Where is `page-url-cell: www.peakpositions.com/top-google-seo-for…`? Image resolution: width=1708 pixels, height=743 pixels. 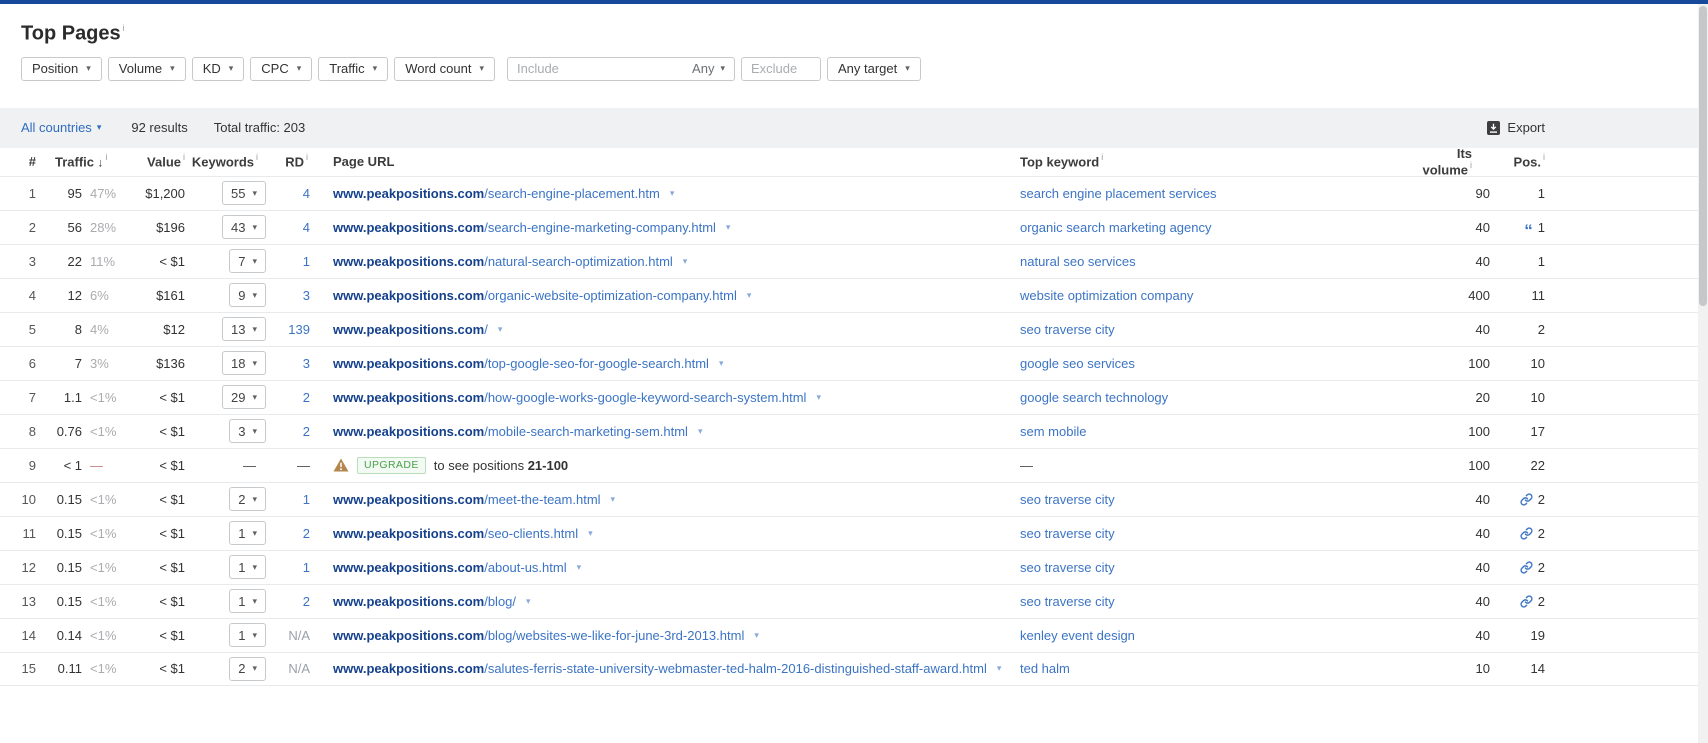
page-url-cell: www.peakpositions.com/top-google-seo-for… is located at coordinates (665, 363).